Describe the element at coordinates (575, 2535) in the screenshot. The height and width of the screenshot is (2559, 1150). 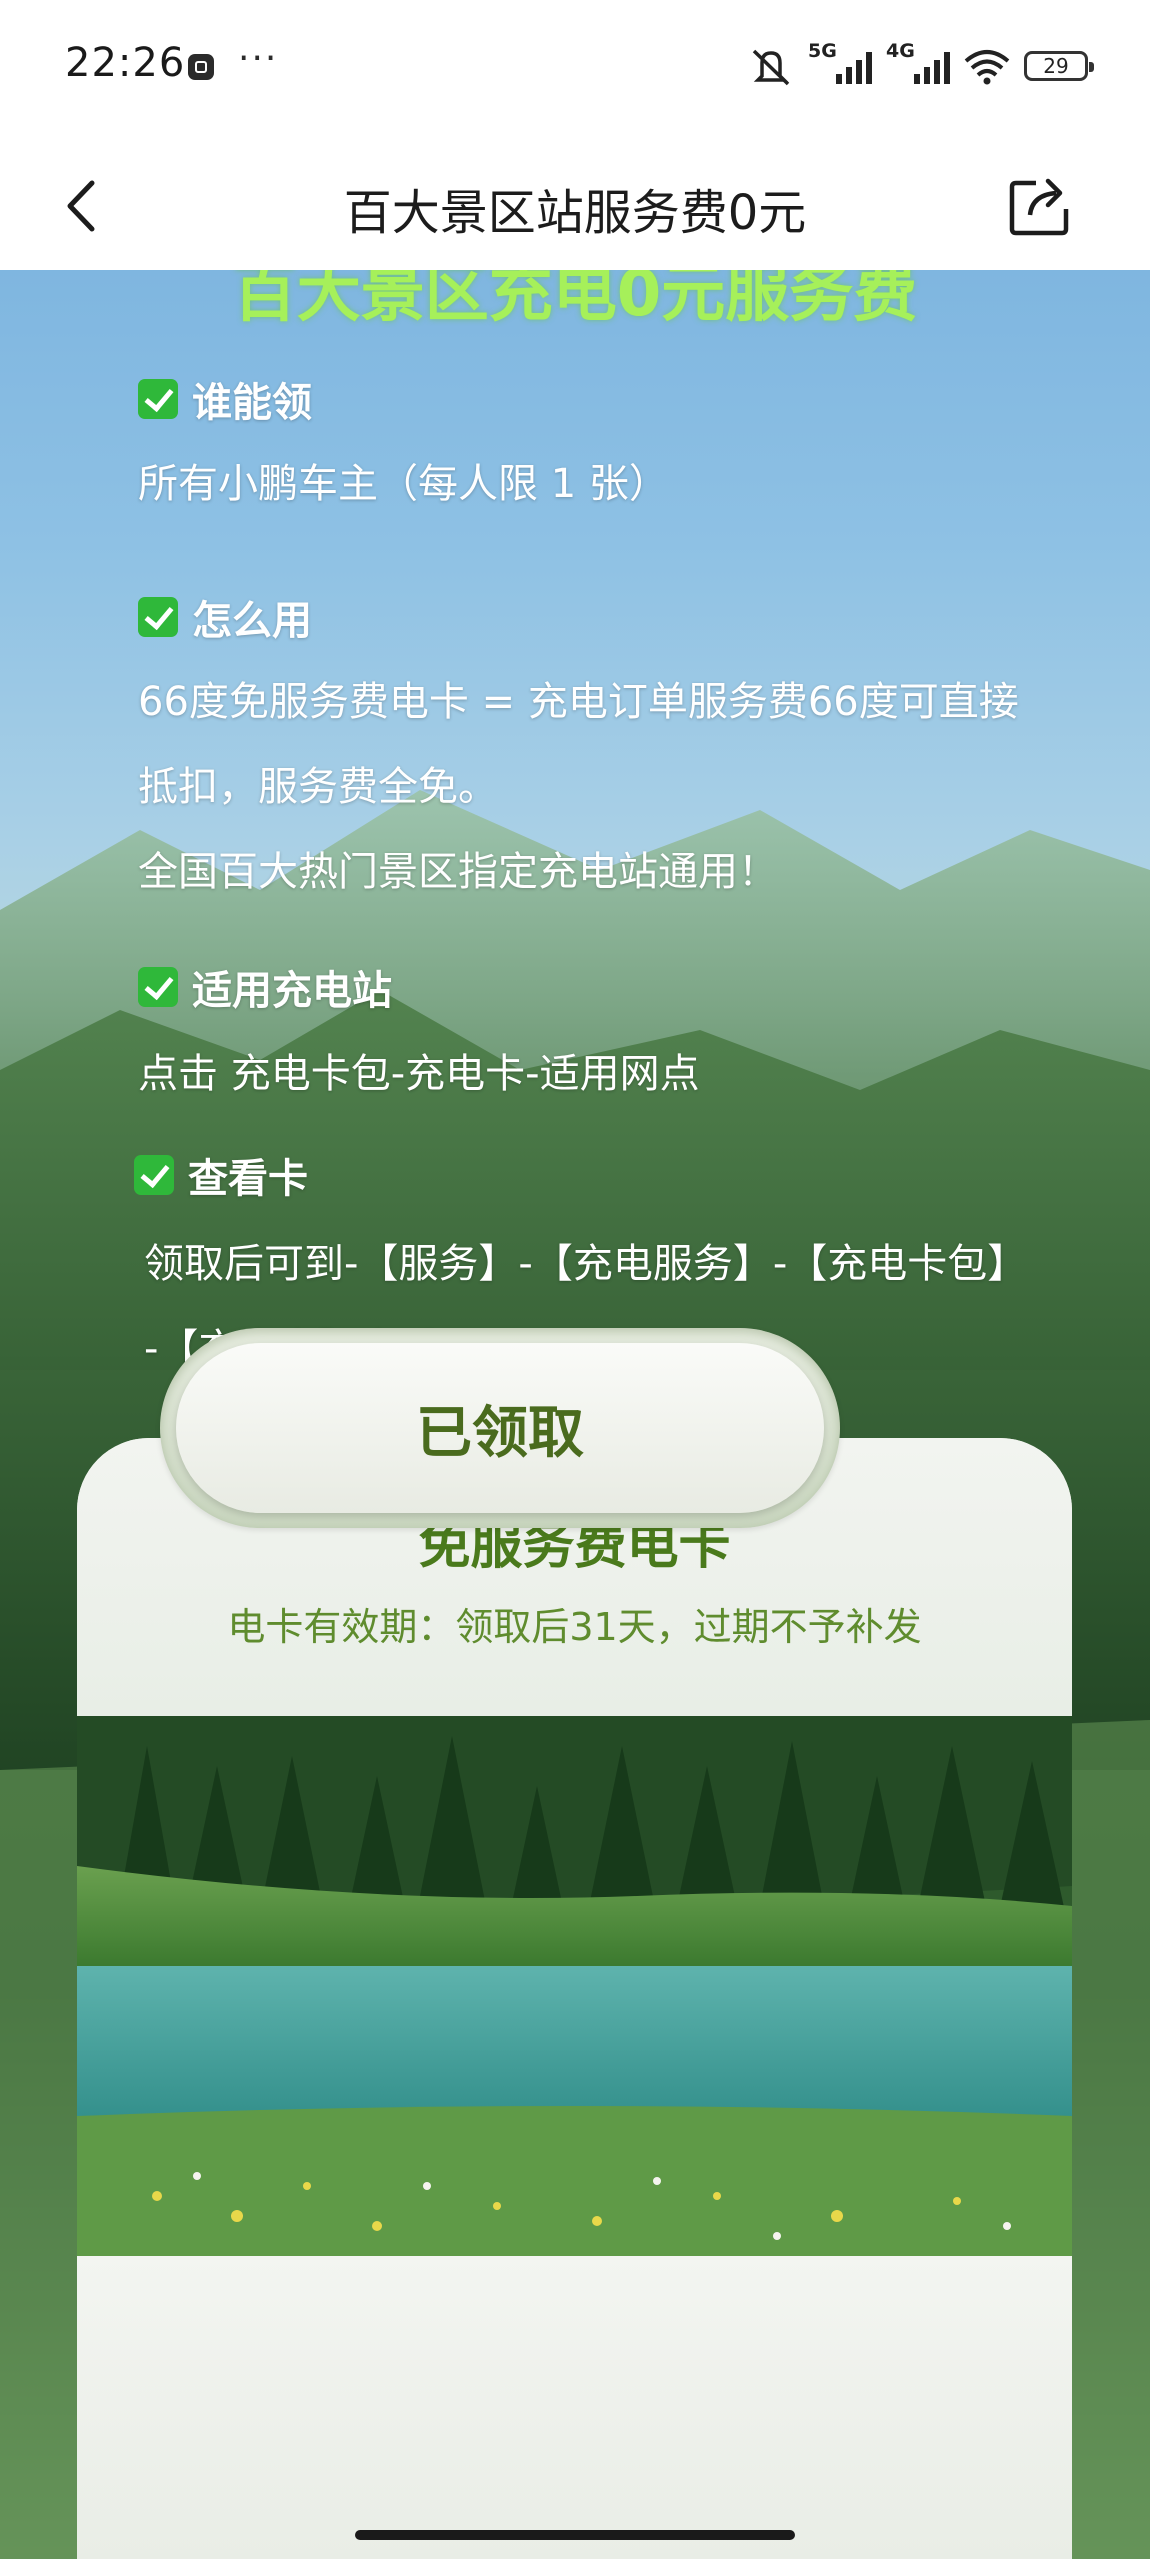
I see `home-indicator` at that location.